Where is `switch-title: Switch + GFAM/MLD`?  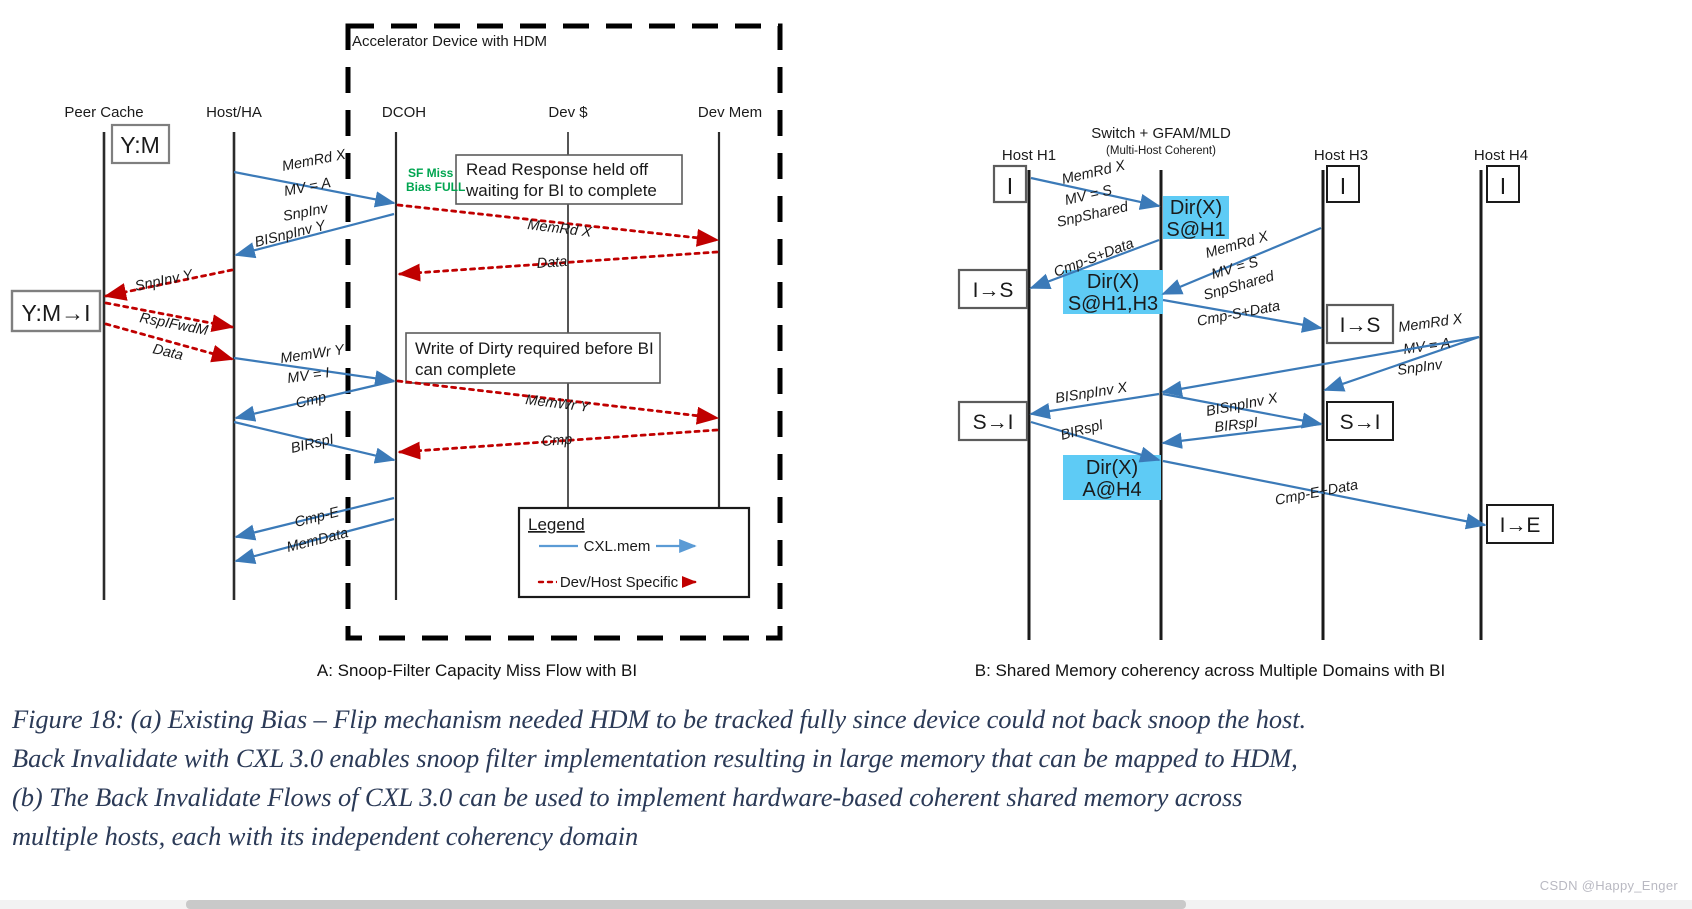 switch-title: Switch + GFAM/MLD is located at coordinates (1161, 133).